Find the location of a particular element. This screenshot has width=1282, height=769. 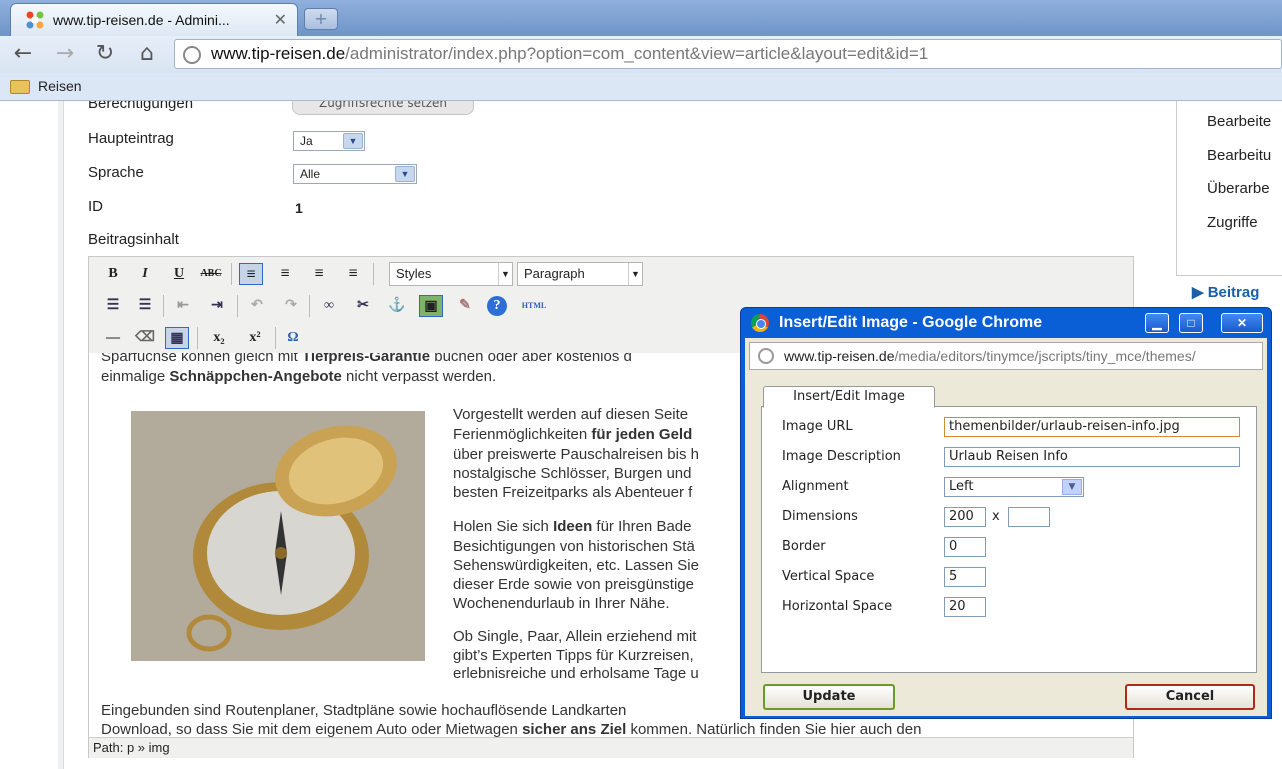

update-button: Update is located at coordinates (829, 697).